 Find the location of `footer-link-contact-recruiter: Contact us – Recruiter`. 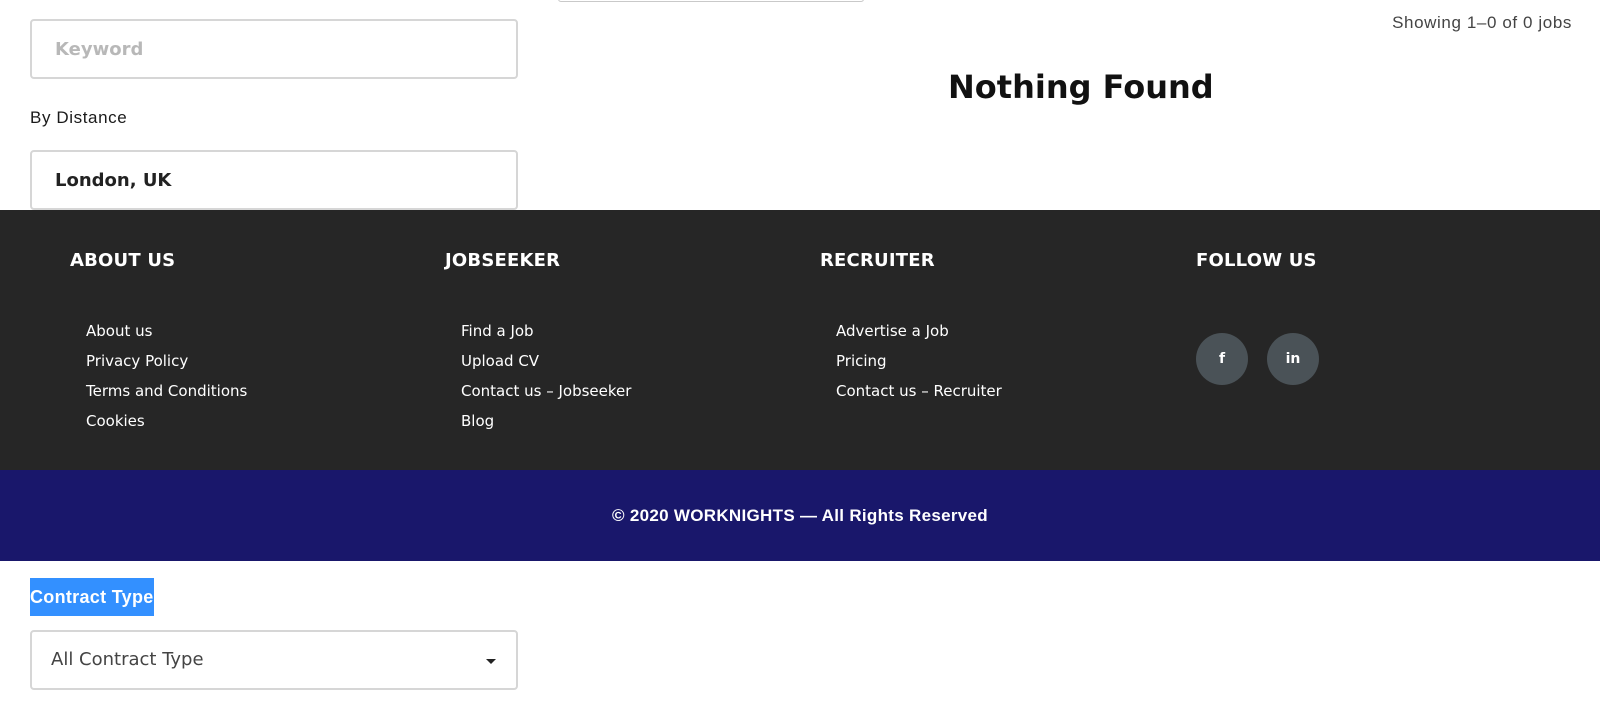

footer-link-contact-recruiter: Contact us – Recruiter is located at coordinates (919, 391).